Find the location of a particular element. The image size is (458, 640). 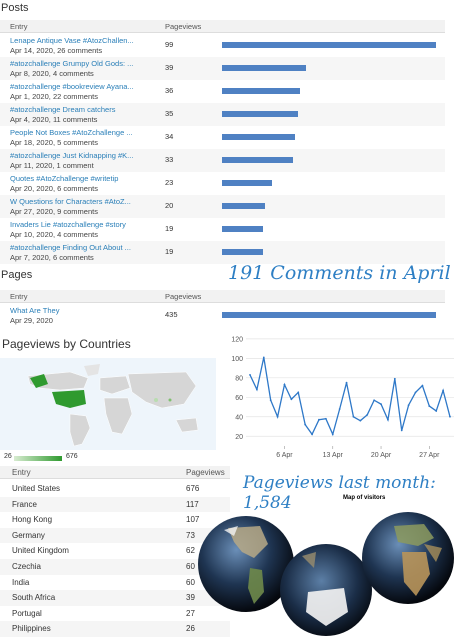

post-title-link: Invaders Lie #atozchallenge #story is located at coordinates (76, 224).